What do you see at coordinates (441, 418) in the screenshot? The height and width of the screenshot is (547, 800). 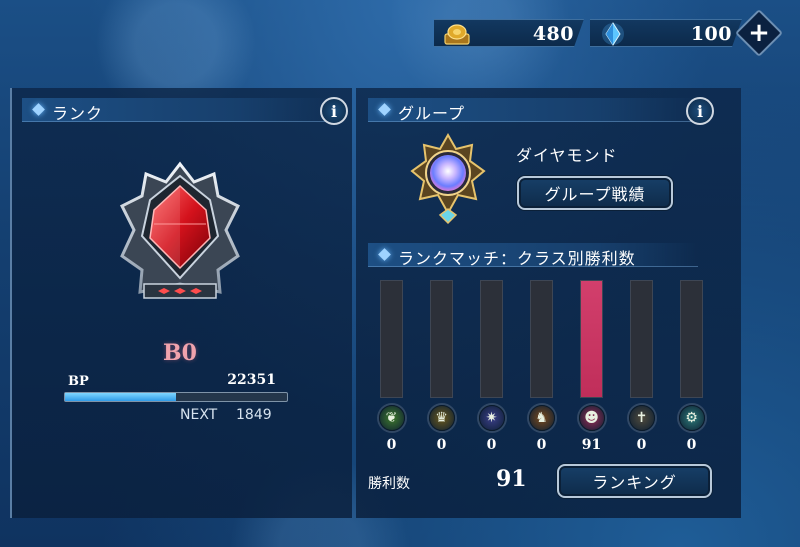 I see `crown-icon: ♛` at bounding box center [441, 418].